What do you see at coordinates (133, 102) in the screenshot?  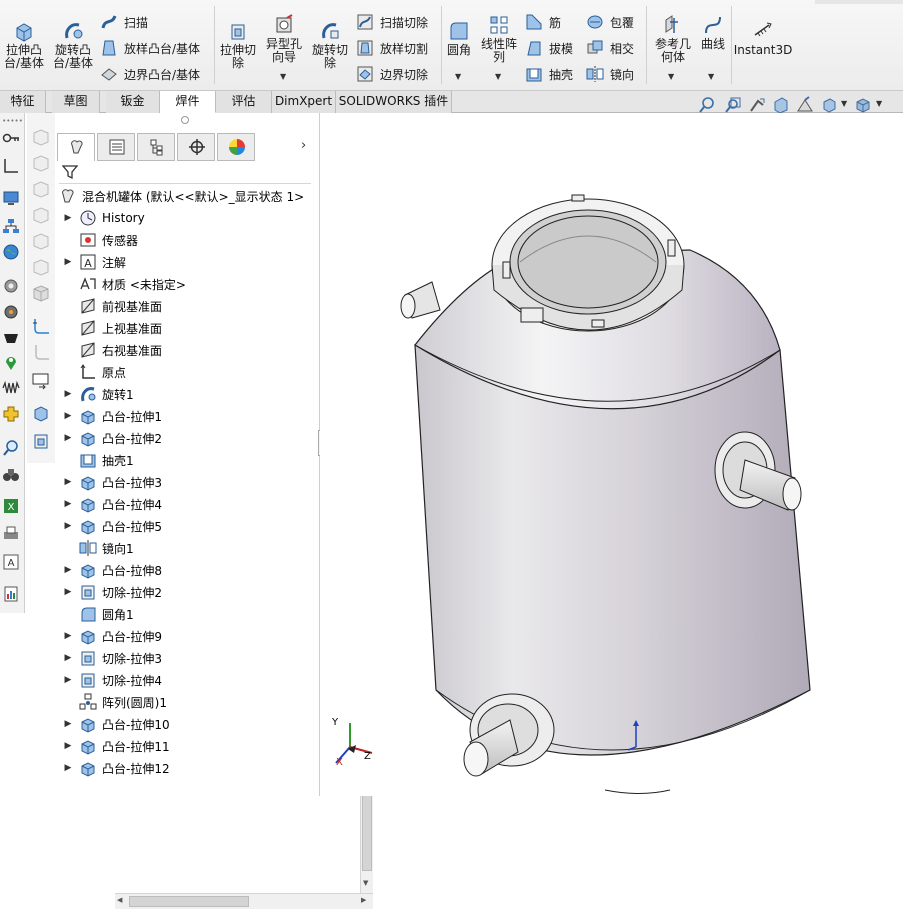 I see `tab-sheet-metal: 钣金` at bounding box center [133, 102].